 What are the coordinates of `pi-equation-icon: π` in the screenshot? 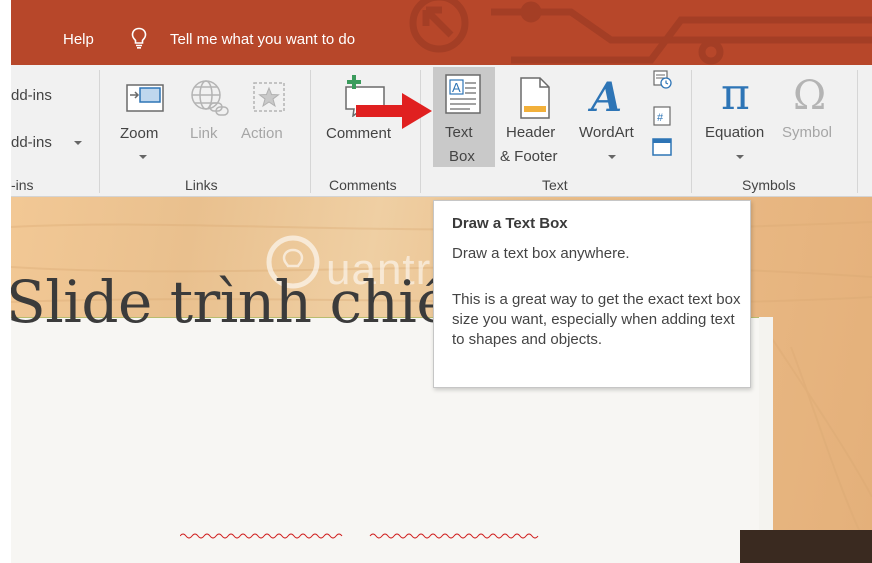 It's located at (735, 96).